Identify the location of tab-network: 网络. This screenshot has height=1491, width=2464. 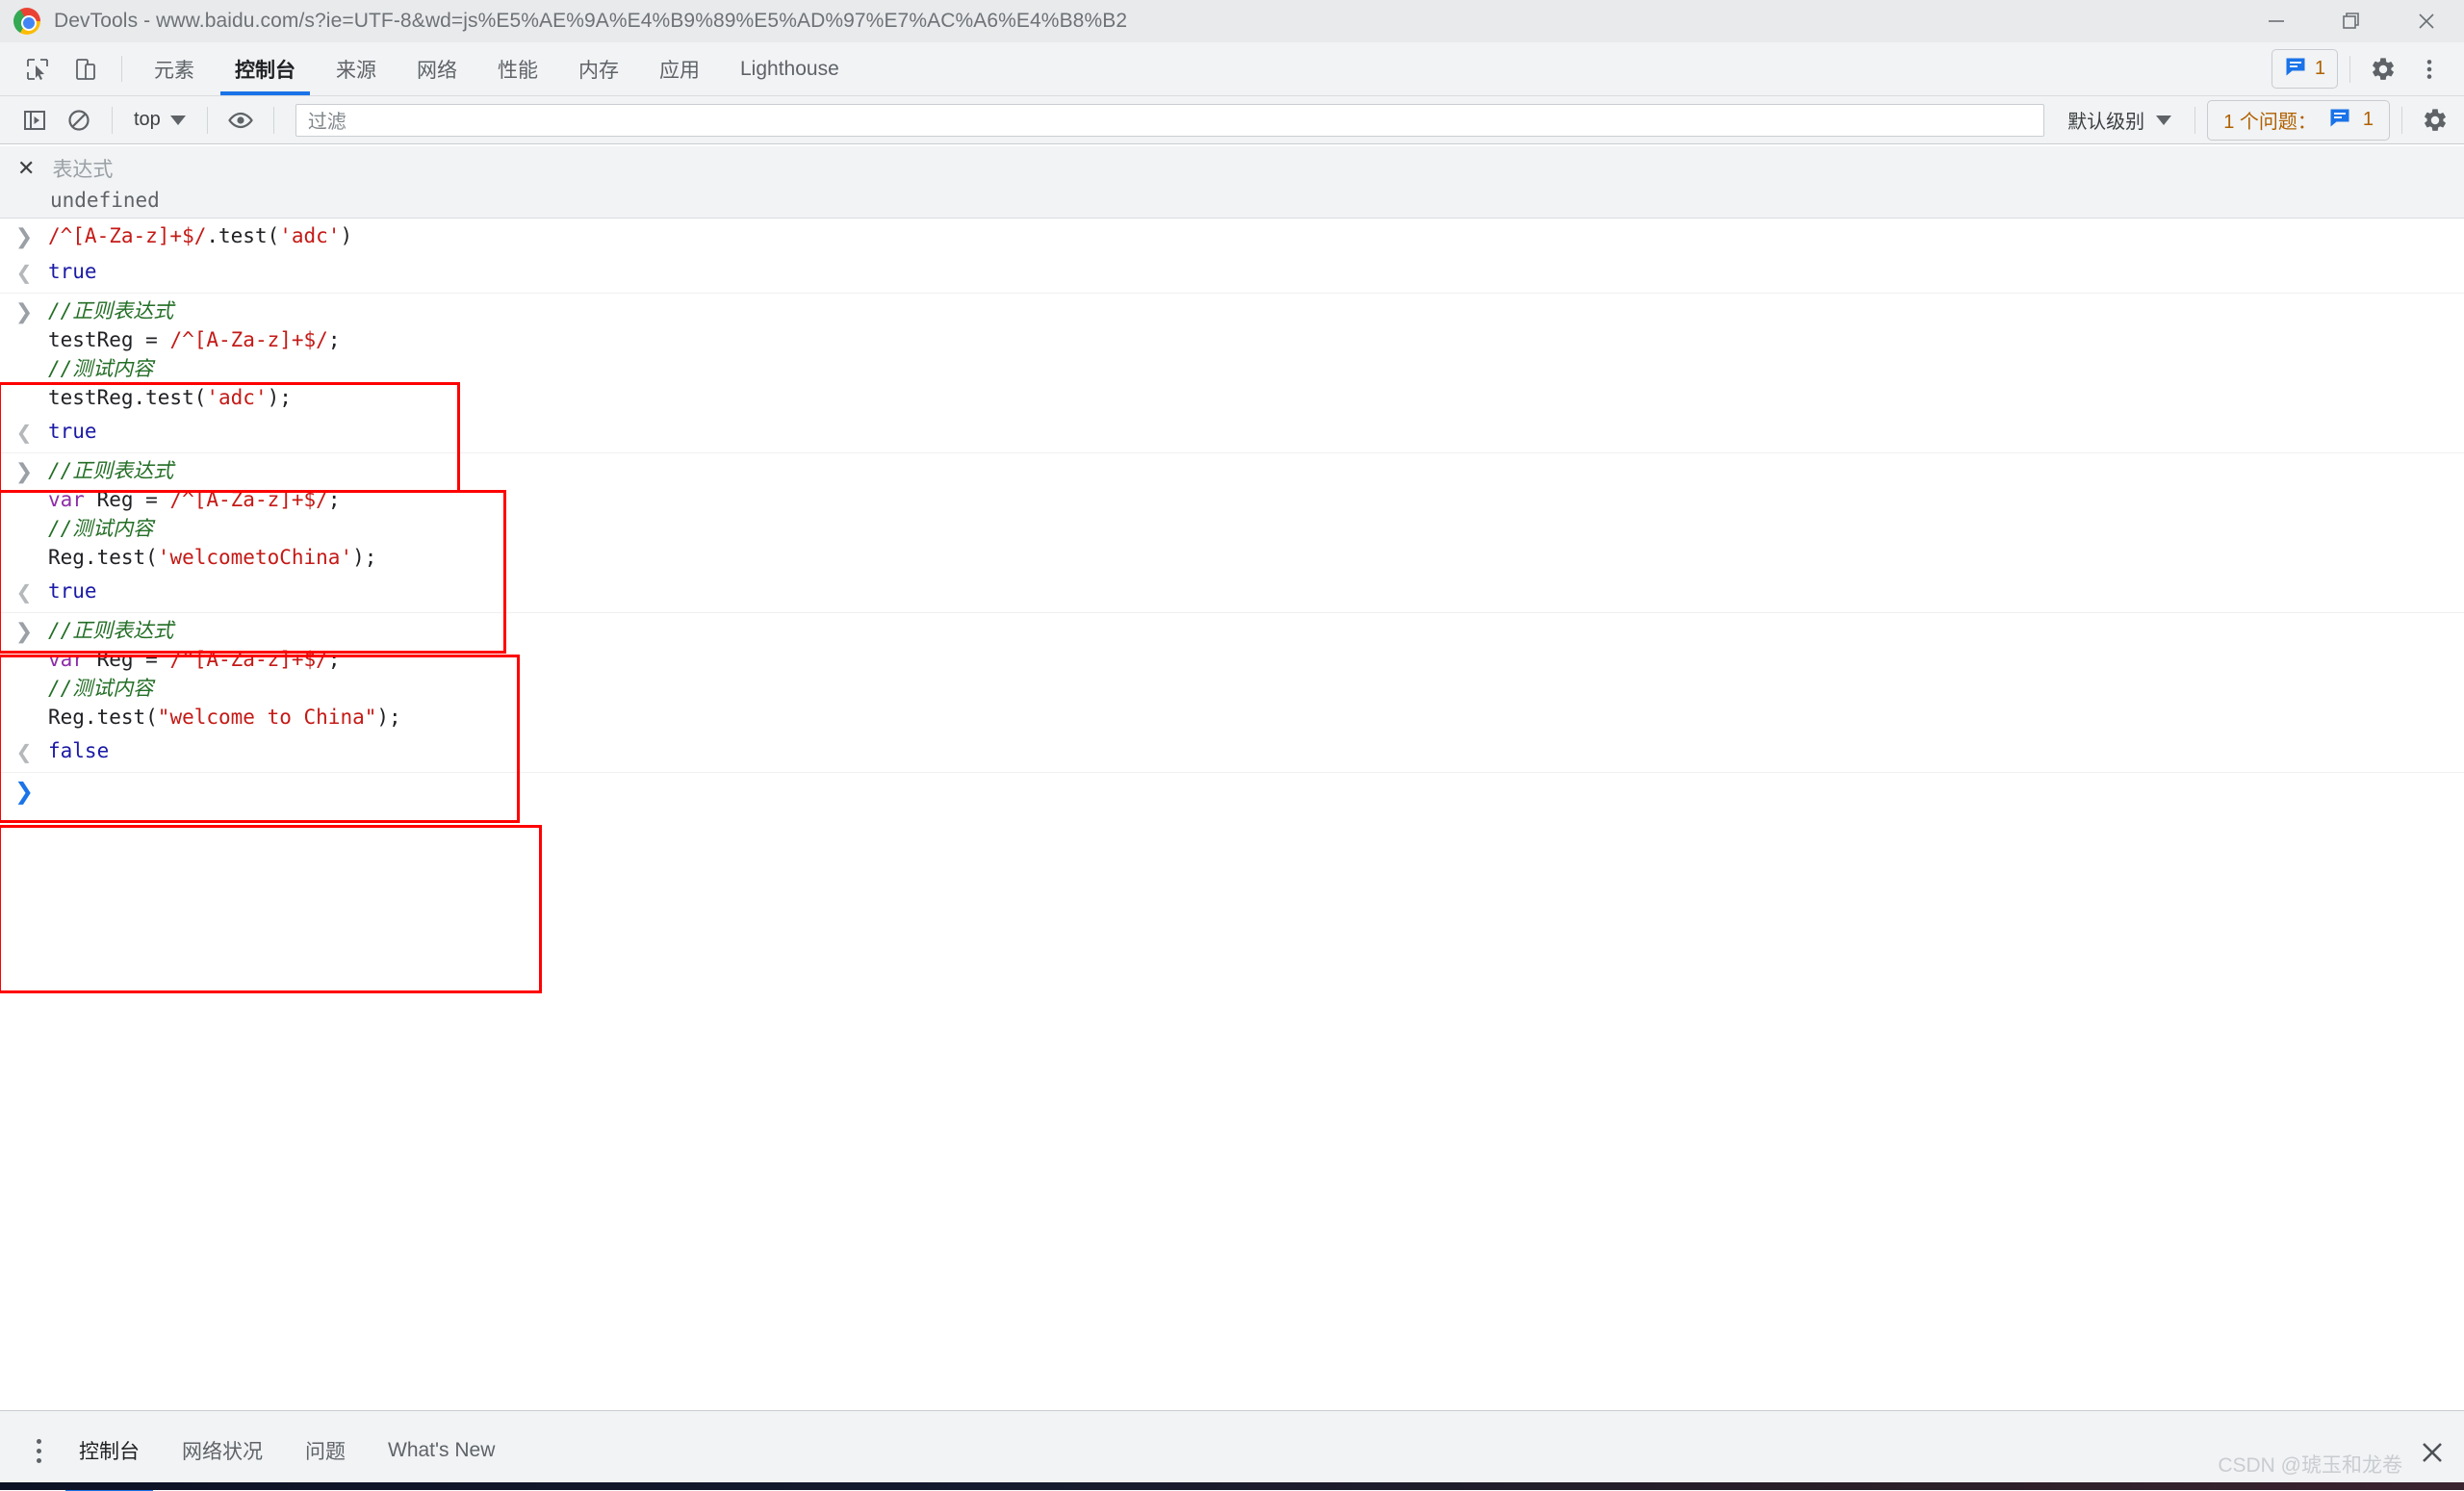
(437, 68).